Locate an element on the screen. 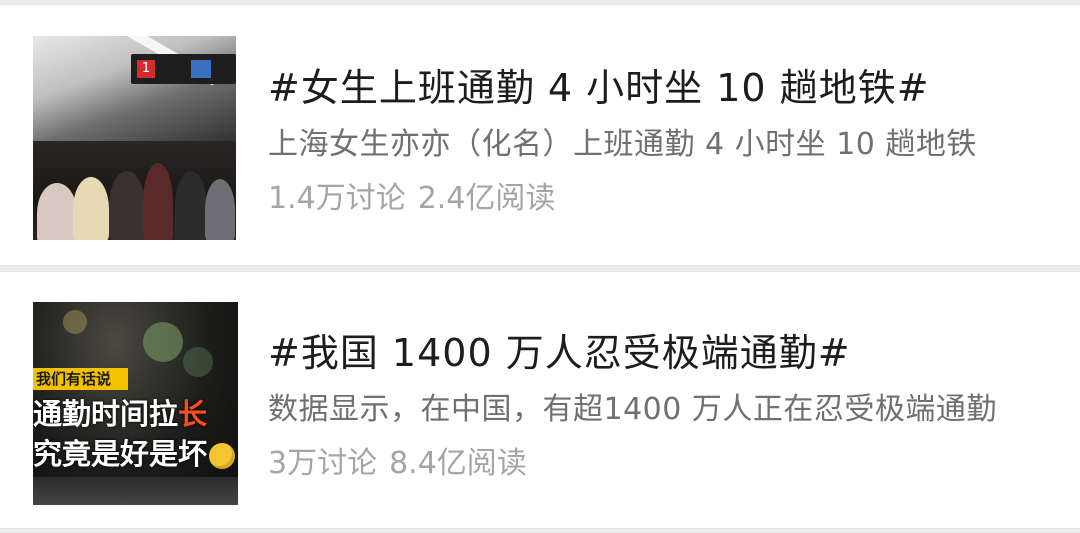  thumbnail-caption-line-1: 通勤时间拉长 is located at coordinates (135, 414).